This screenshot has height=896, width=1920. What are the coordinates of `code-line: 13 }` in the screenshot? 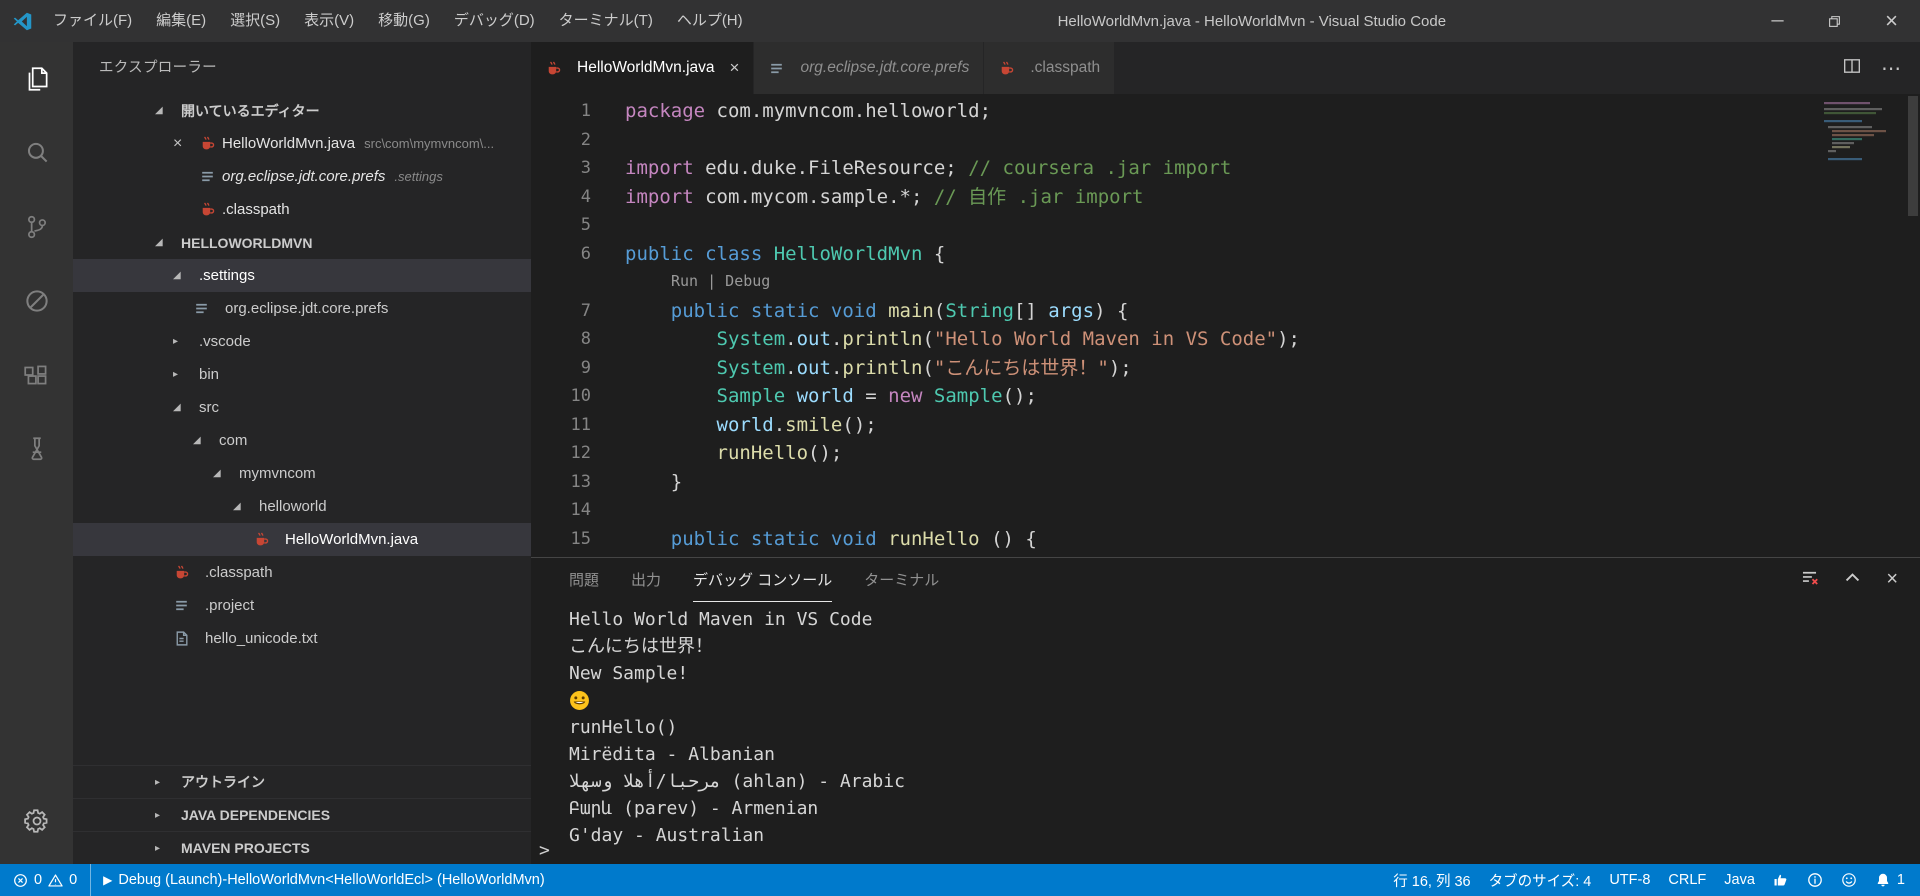 It's located at (1225, 482).